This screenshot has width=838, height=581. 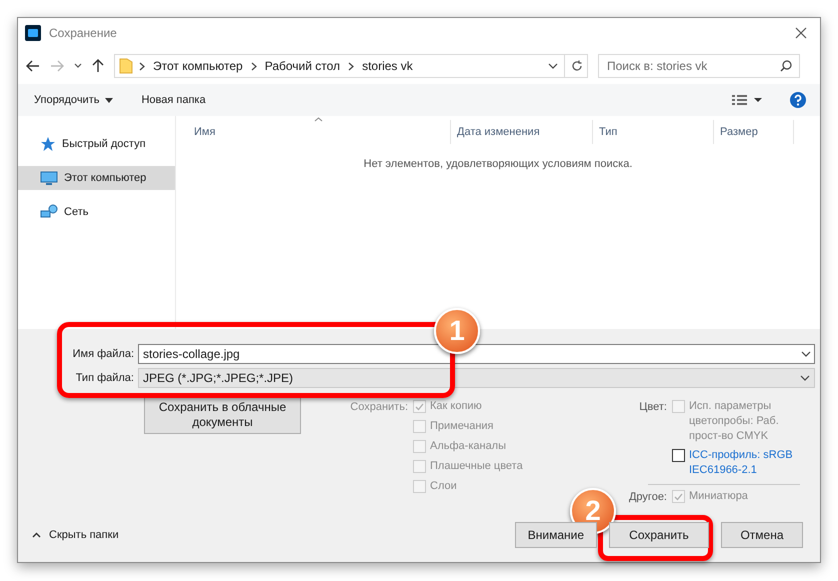 What do you see at coordinates (84, 535) in the screenshot?
I see `hide-folders-label: Скрыть папки` at bounding box center [84, 535].